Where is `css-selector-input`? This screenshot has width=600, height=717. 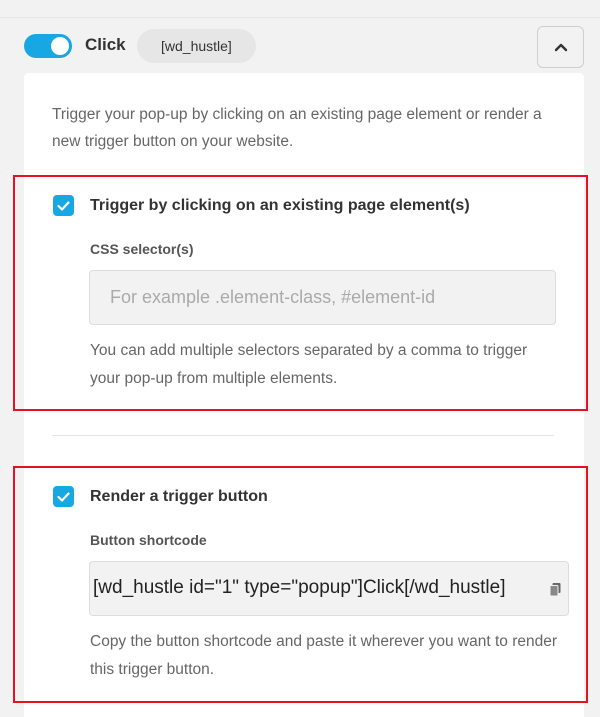 css-selector-input is located at coordinates (322, 297).